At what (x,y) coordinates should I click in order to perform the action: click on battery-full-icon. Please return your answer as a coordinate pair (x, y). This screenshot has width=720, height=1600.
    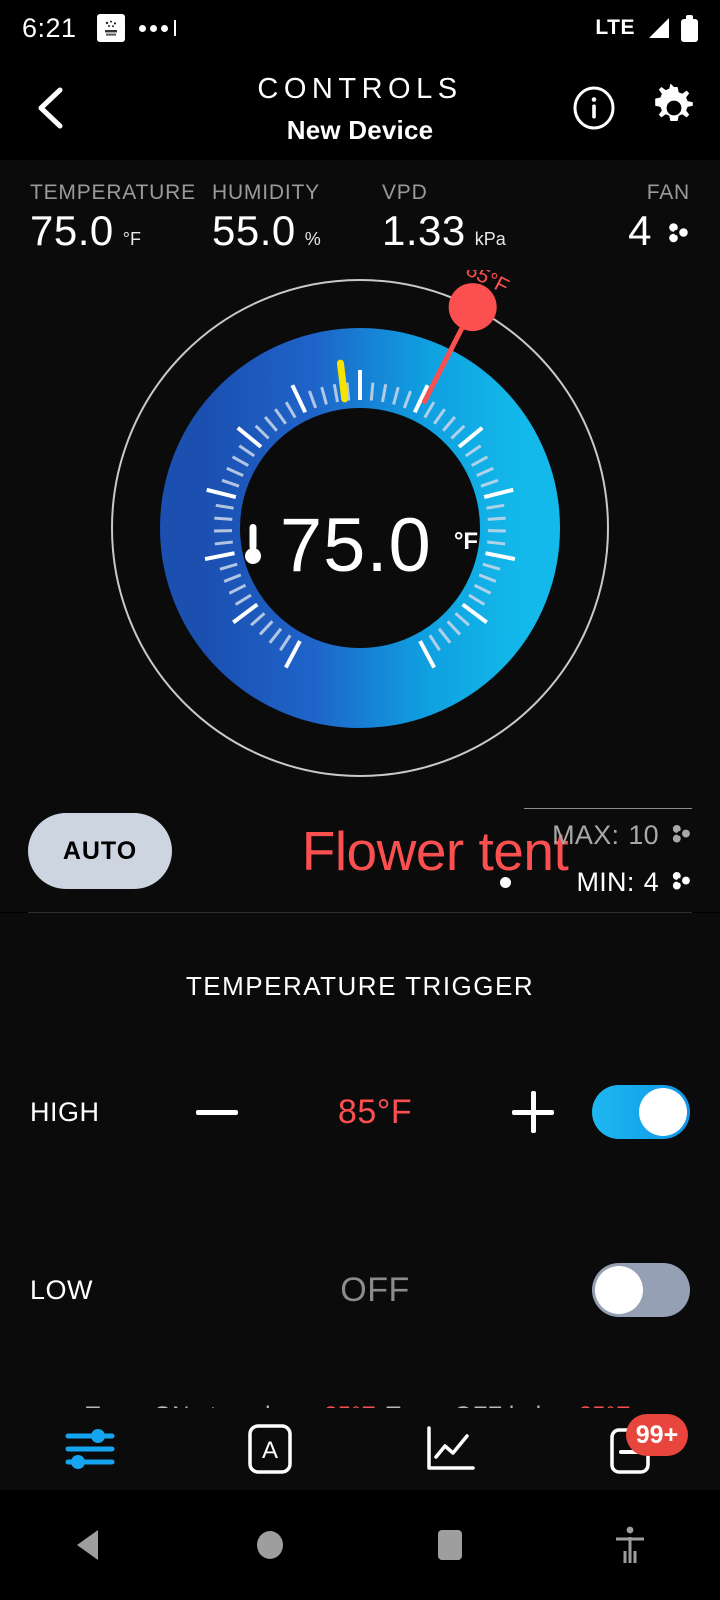
    Looking at the image, I should click on (689, 28).